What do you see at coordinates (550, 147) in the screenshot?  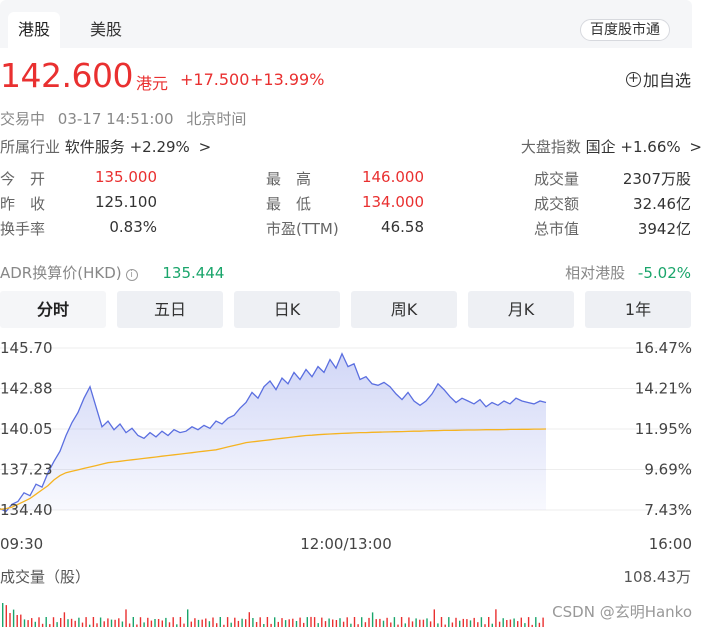 I see `index-label: 大盘指数` at bounding box center [550, 147].